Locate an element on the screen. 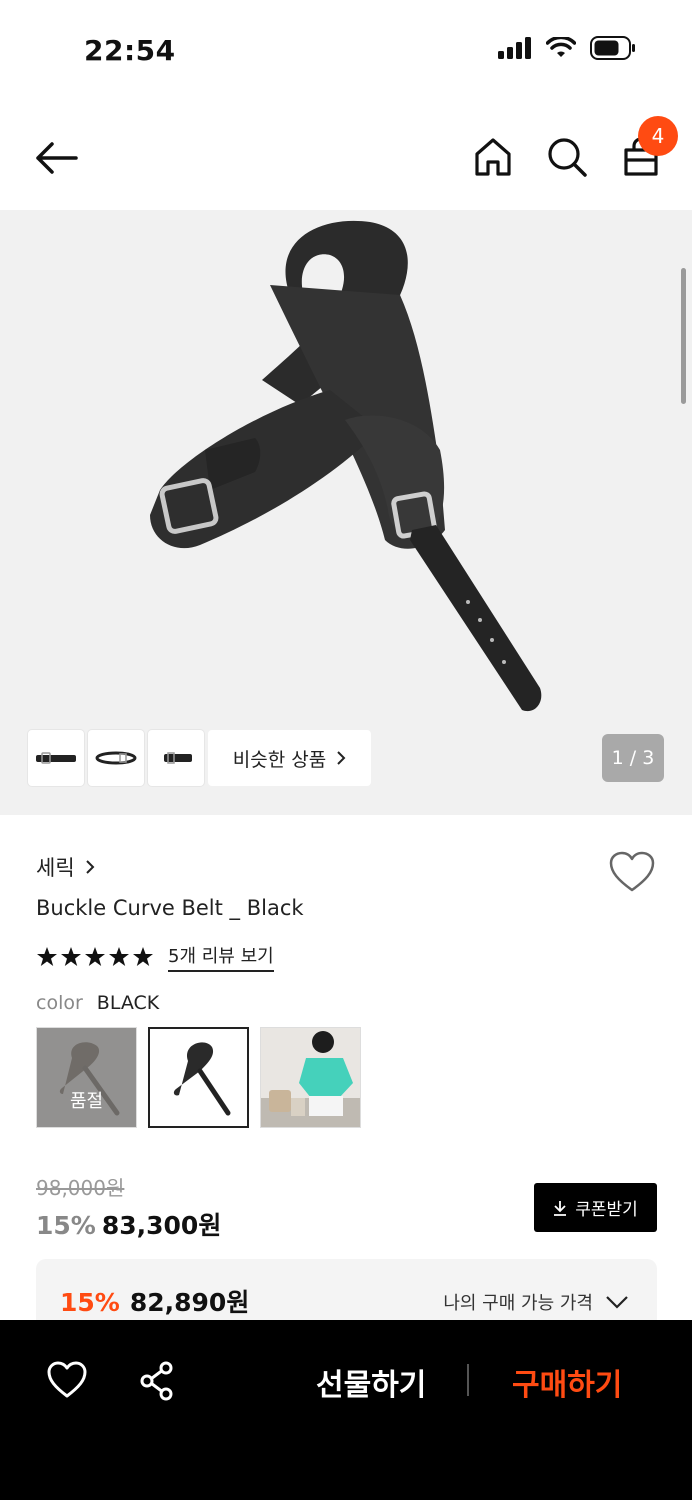  coupon-button: 쿠폰받기 is located at coordinates (595, 1207).